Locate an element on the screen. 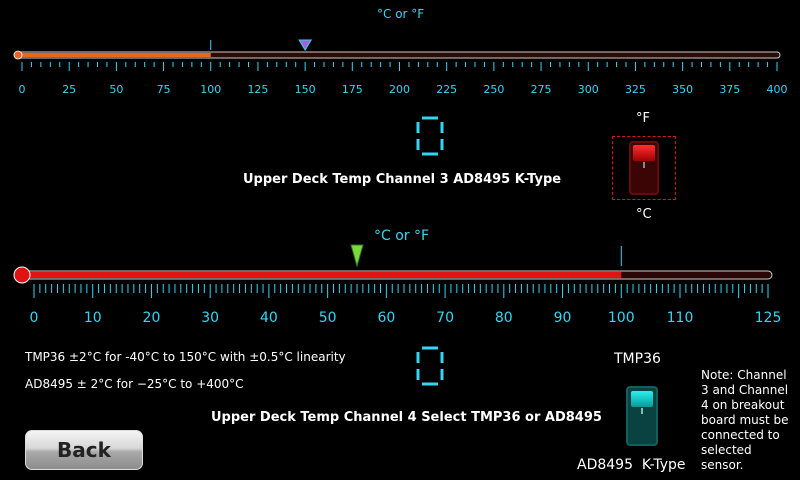 The width and height of the screenshot is (800, 480). back-button: Back is located at coordinates (84, 450).